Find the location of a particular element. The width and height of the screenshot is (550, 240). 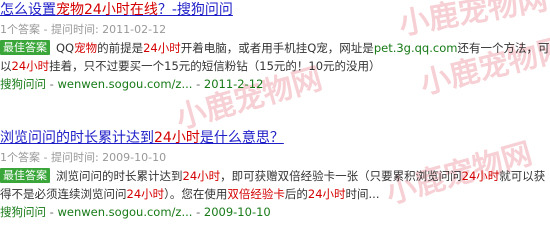

question-date: 提问时间: 2011-02-12 is located at coordinates (108, 29).